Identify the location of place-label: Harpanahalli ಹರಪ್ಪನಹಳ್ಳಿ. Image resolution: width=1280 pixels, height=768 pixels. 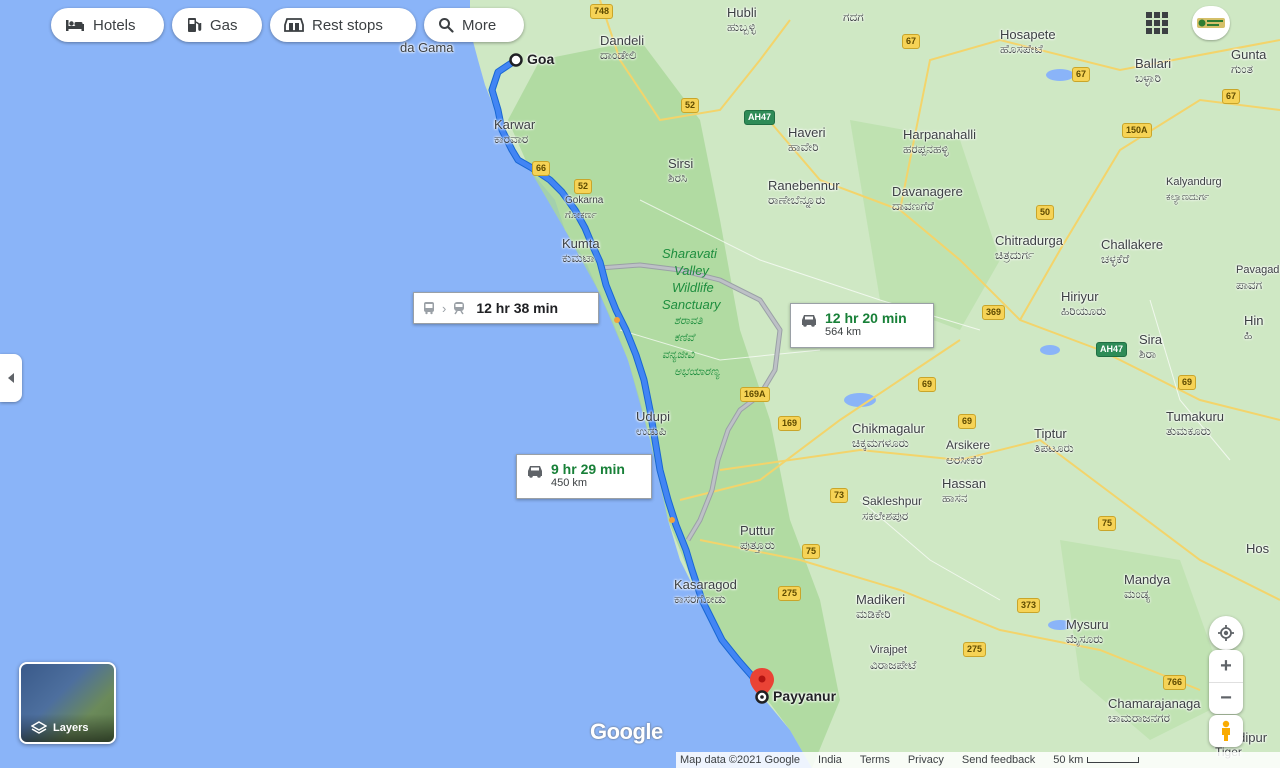
(939, 142).